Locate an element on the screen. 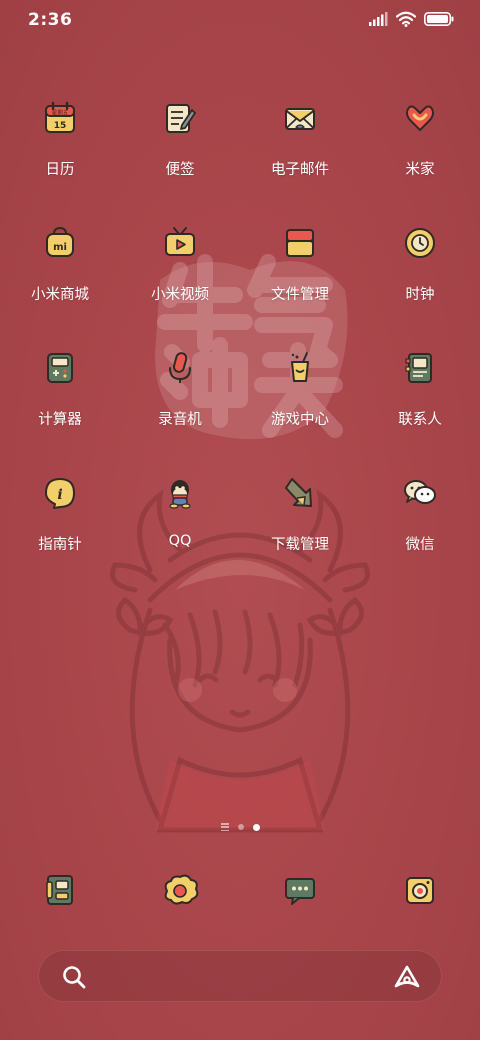 The width and height of the screenshot is (480, 1040). status-time: 2:36 is located at coordinates (50, 20).